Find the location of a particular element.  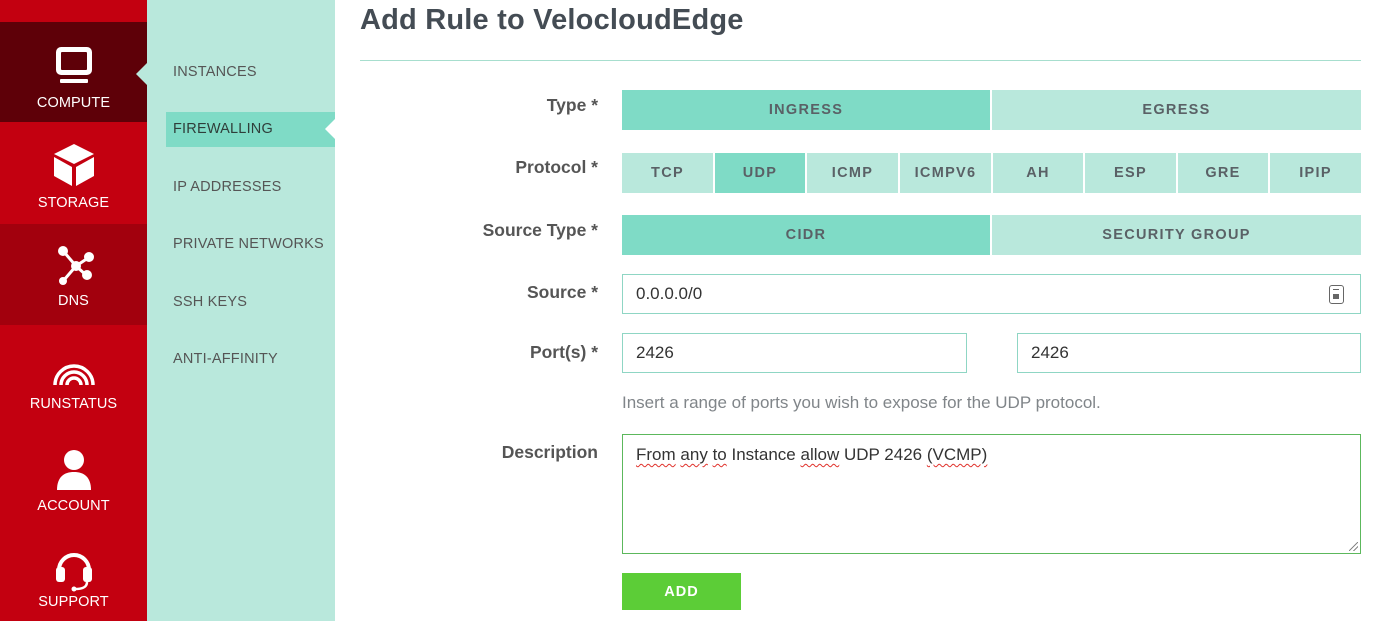

share-nodes-icon is located at coordinates (75, 265).